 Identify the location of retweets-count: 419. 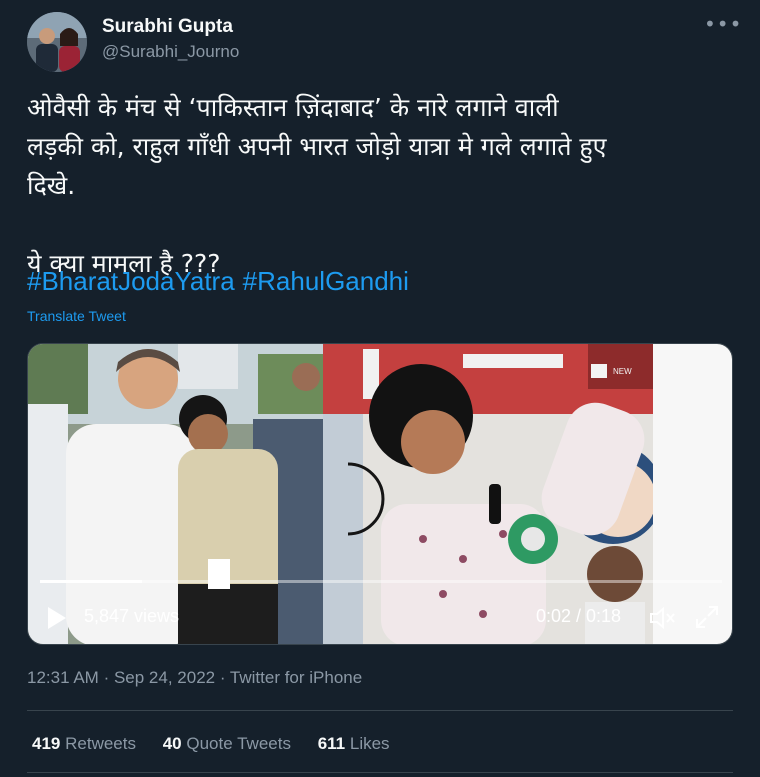
(46, 743).